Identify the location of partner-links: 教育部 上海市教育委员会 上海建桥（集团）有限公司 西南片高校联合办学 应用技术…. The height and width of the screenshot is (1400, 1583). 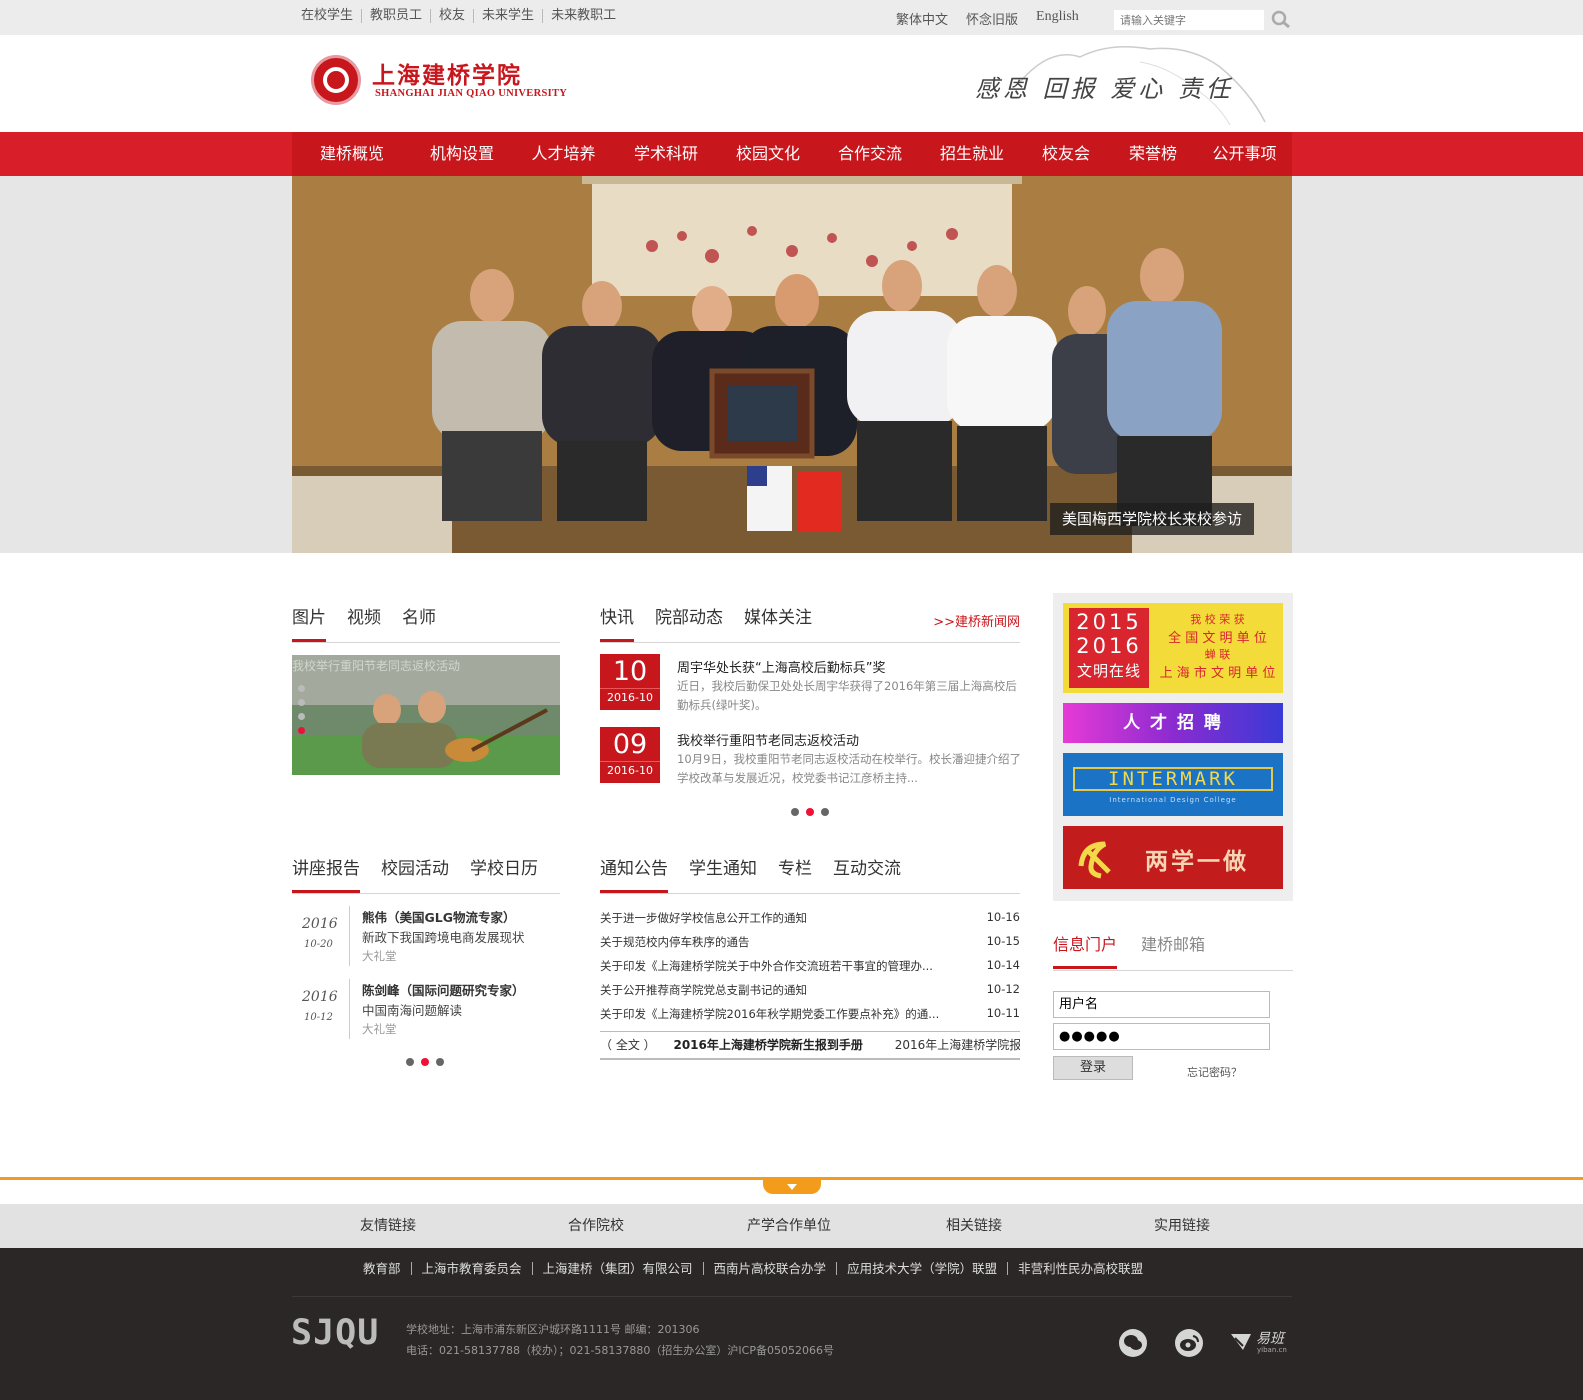
(758, 1268).